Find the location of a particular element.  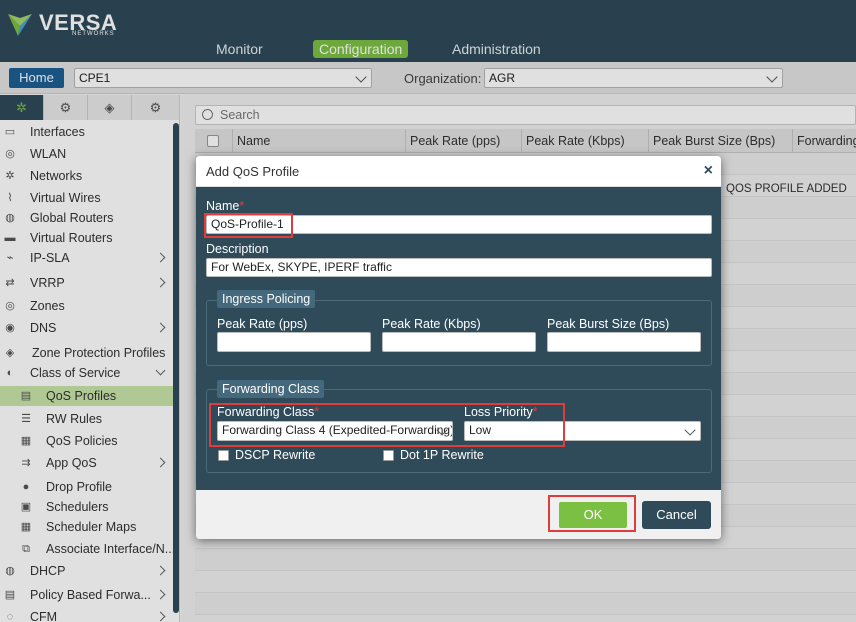

description-label: Description is located at coordinates (237, 249).